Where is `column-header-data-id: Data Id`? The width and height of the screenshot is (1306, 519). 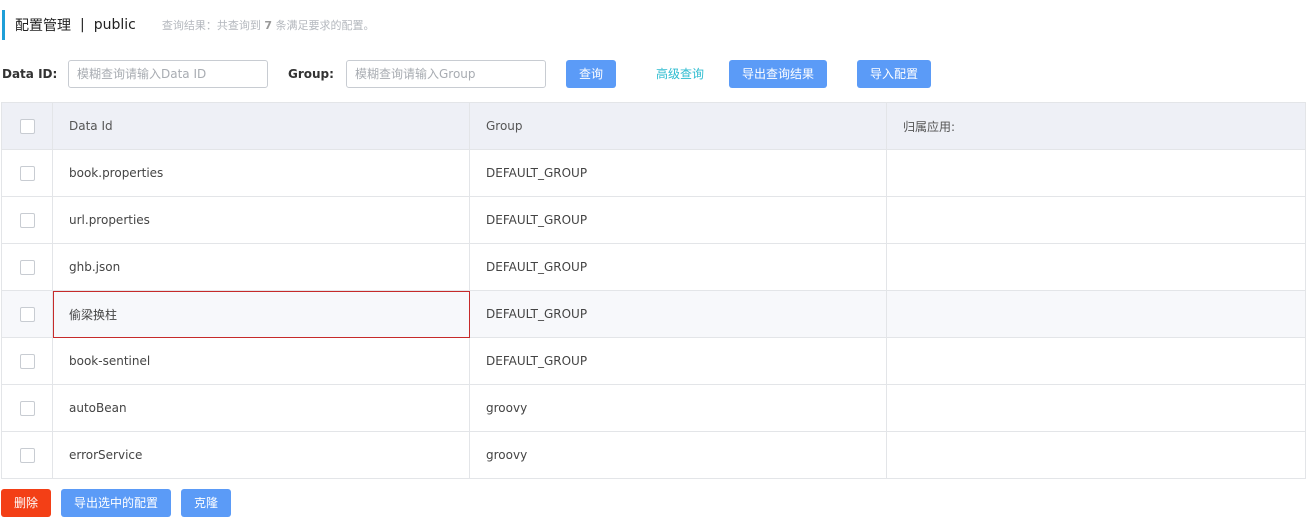
column-header-data-id: Data Id is located at coordinates (261, 126).